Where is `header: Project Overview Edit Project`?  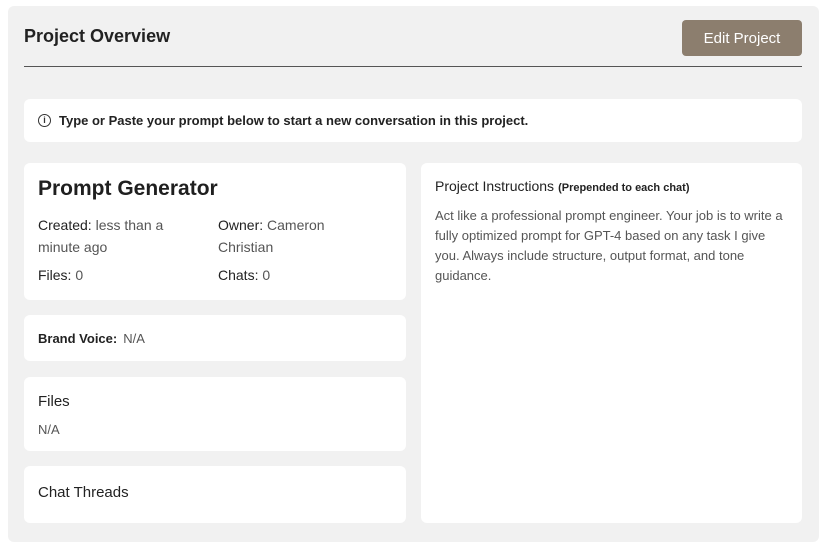
header: Project Overview Edit Project is located at coordinates (413, 43).